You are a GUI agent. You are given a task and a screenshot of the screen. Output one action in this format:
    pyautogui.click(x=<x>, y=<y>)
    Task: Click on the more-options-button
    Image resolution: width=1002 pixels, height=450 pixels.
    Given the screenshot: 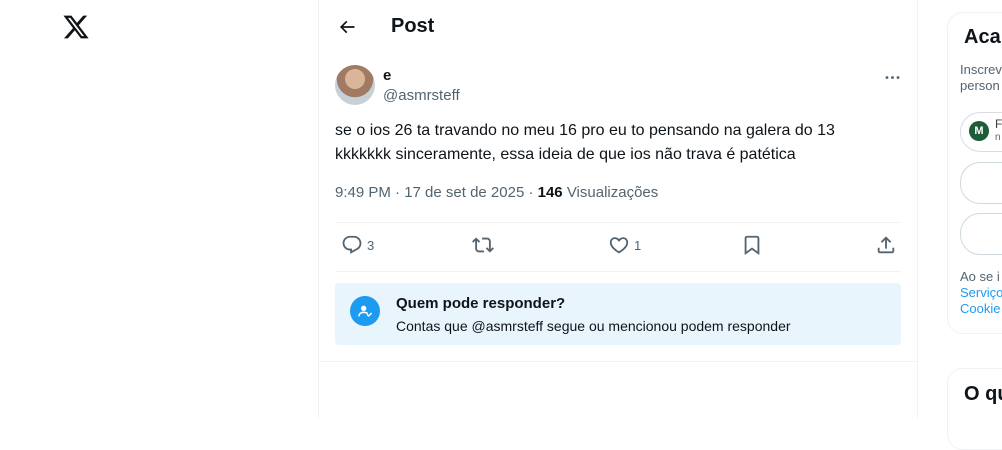 What is the action you would take?
    pyautogui.click(x=892, y=77)
    